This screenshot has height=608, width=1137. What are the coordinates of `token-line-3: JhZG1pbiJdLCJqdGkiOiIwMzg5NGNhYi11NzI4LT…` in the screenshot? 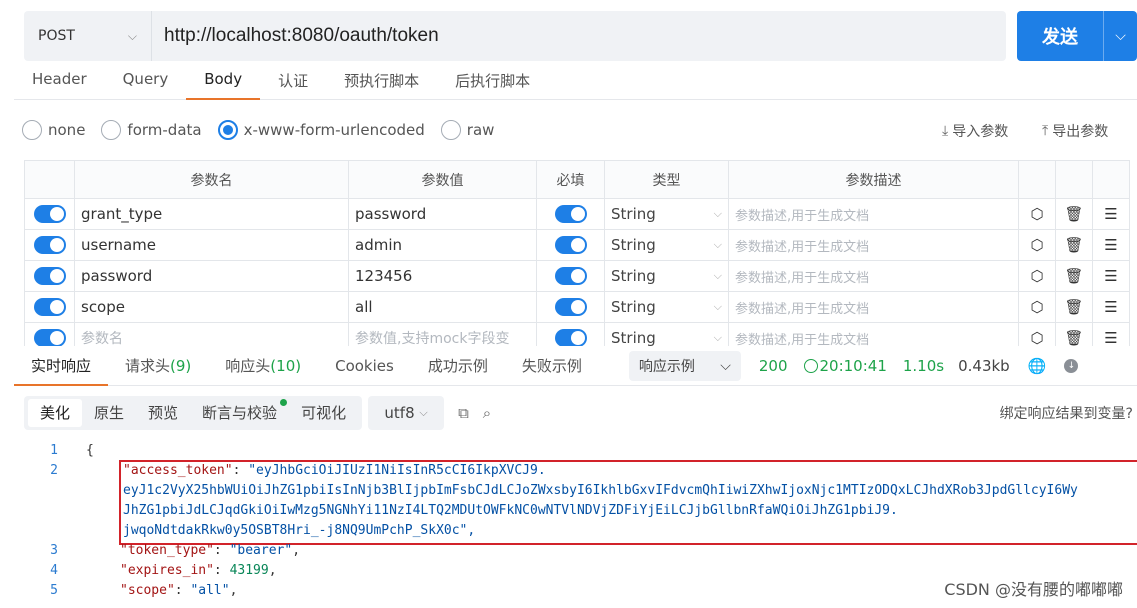 It's located at (510, 510).